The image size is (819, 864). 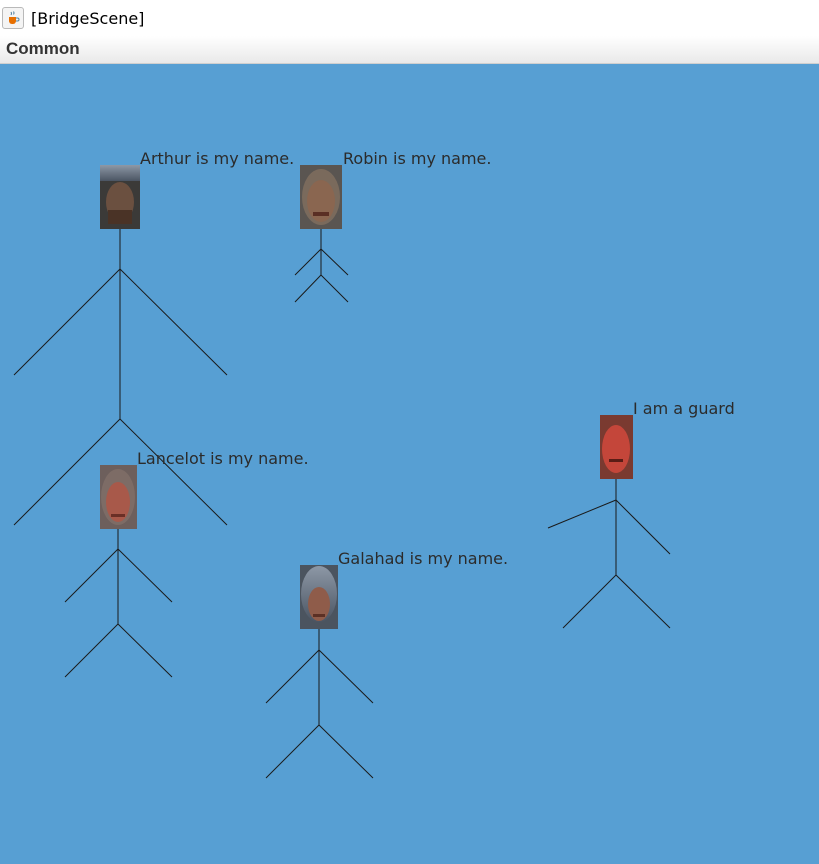 What do you see at coordinates (321, 197) in the screenshot?
I see `robin-face-icon` at bounding box center [321, 197].